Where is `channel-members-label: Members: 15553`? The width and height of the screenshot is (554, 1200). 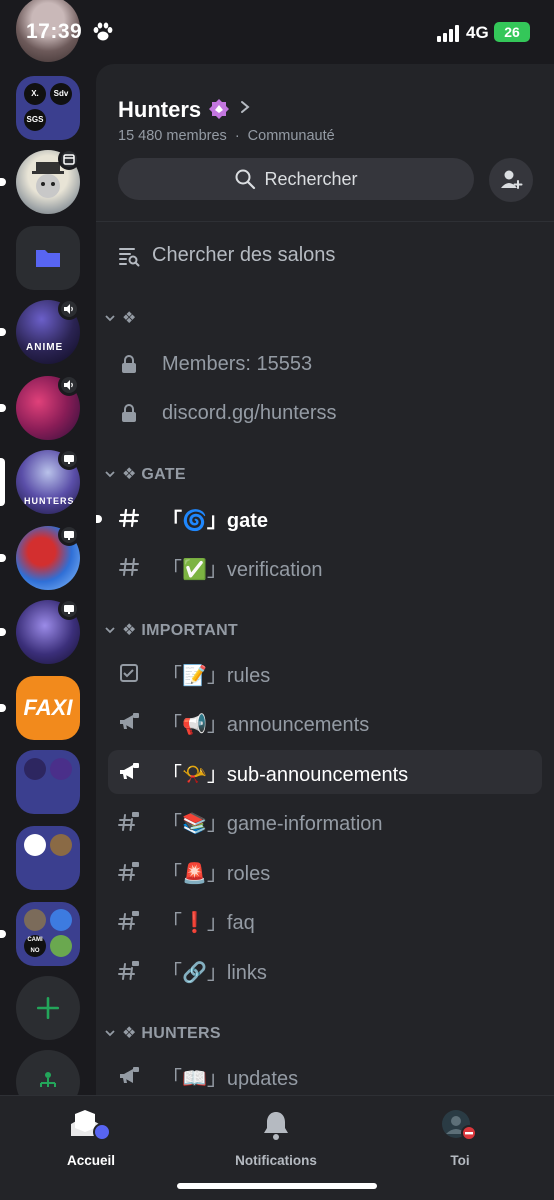 channel-members-label: Members: 15553 is located at coordinates (237, 363).